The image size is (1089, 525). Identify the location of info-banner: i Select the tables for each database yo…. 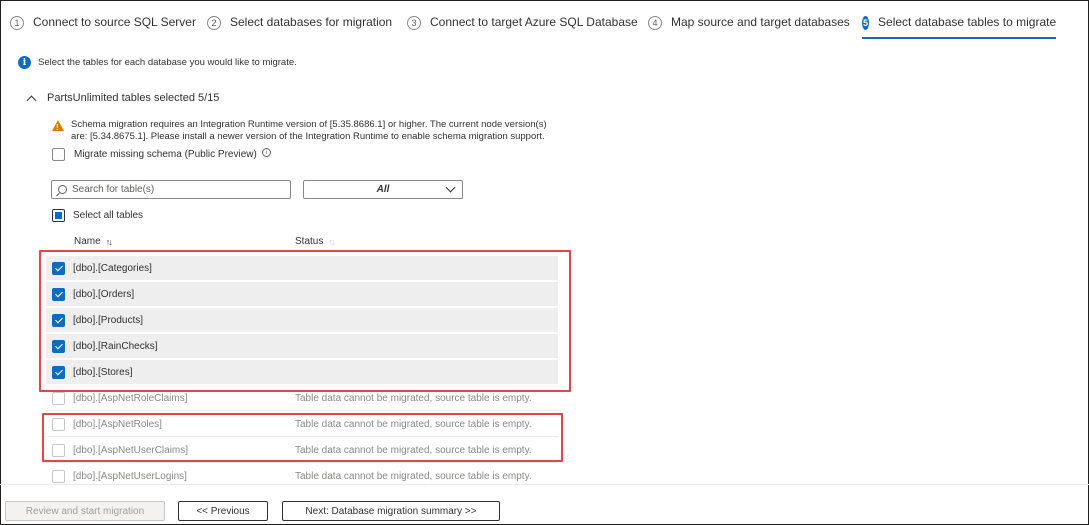
(157, 62).